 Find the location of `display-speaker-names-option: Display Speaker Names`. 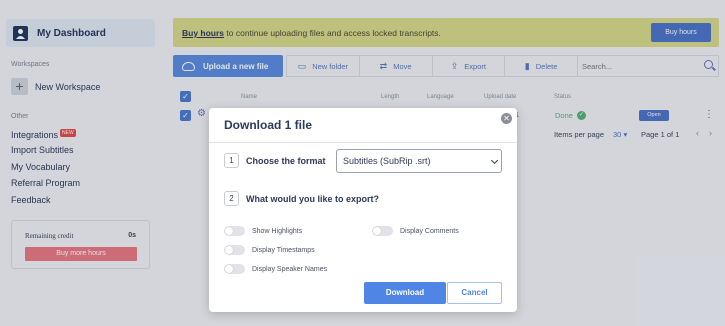

display-speaker-names-option: Display Speaker Names is located at coordinates (275, 269).